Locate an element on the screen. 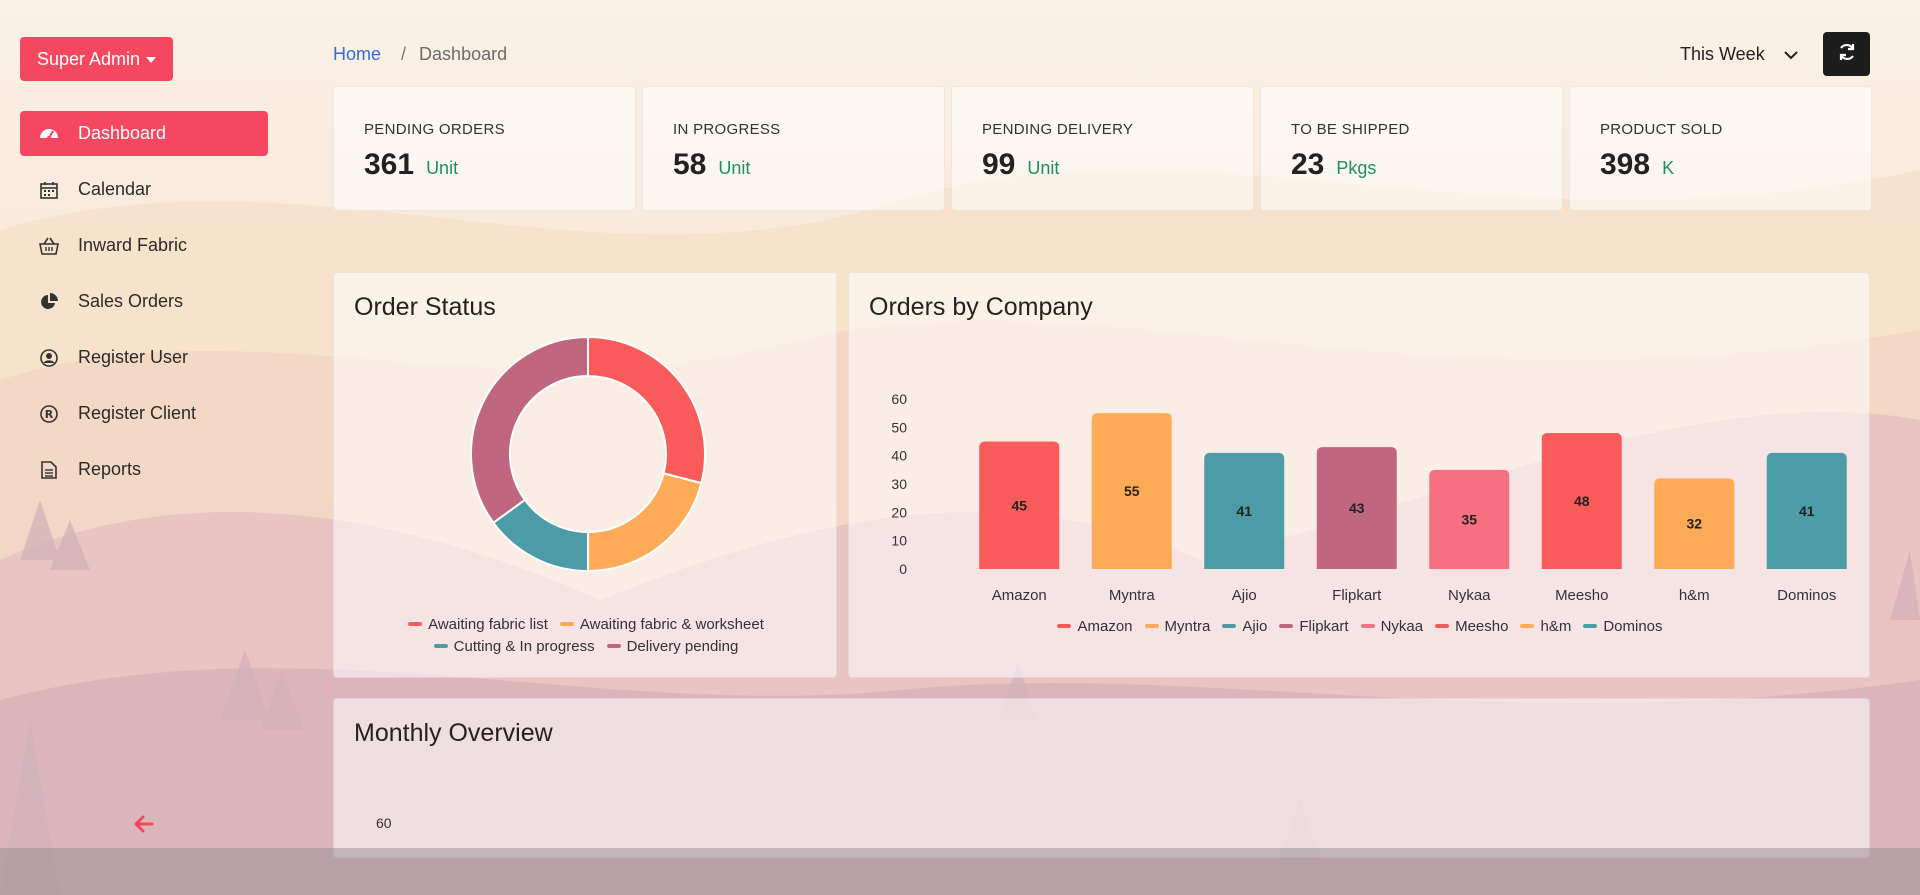 This screenshot has width=1920, height=895. legend-item: Ajio is located at coordinates (1244, 626).